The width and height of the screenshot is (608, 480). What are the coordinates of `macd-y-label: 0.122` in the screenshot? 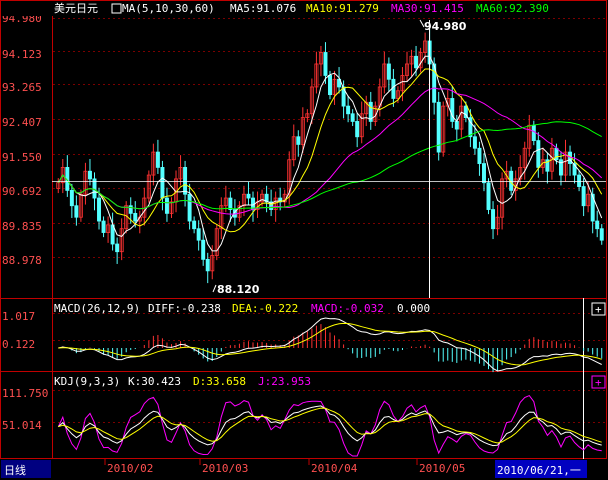 It's located at (18, 344).